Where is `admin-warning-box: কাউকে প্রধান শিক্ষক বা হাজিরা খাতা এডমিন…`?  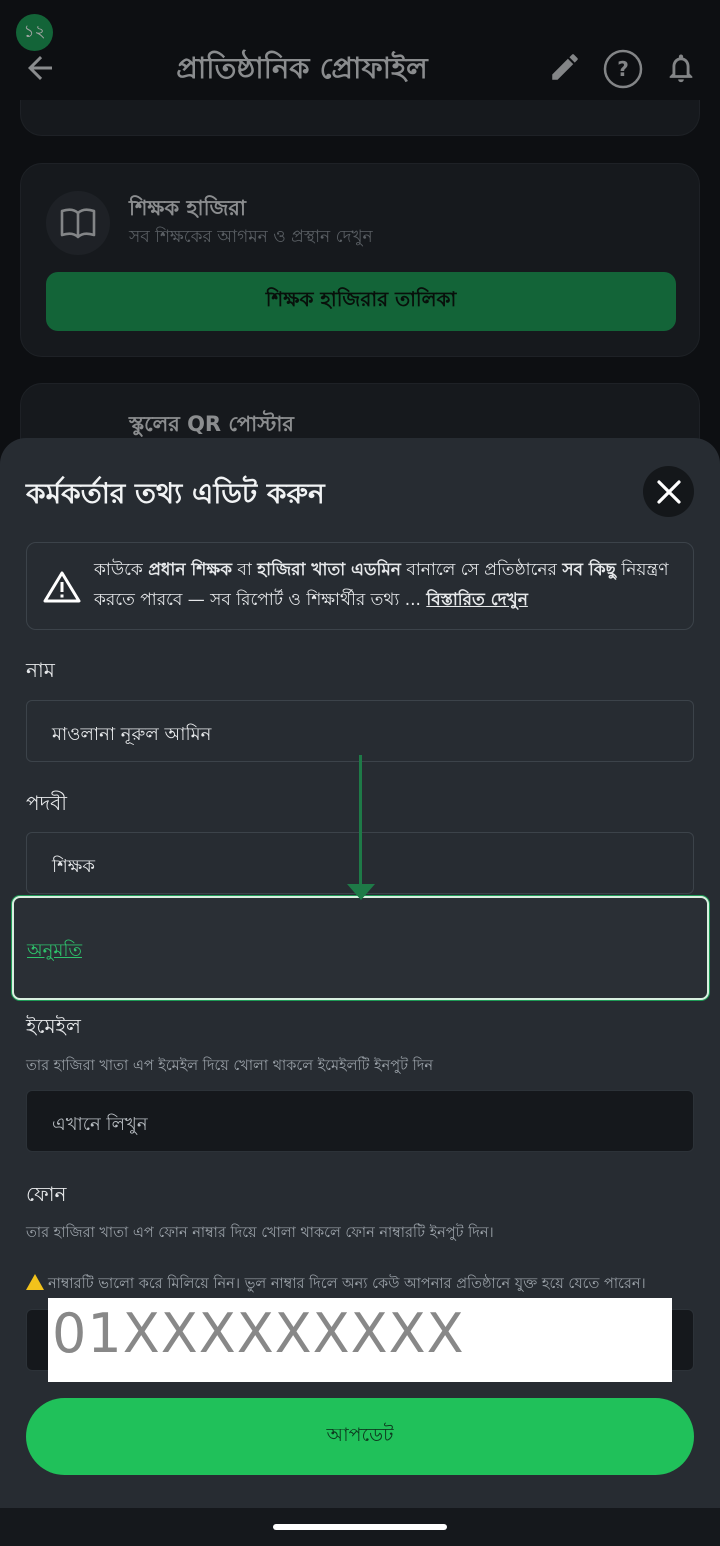
admin-warning-box: কাউকে প্রধান শিক্ষক বা হাজিরা খাতা এডমিন… is located at coordinates (360, 586).